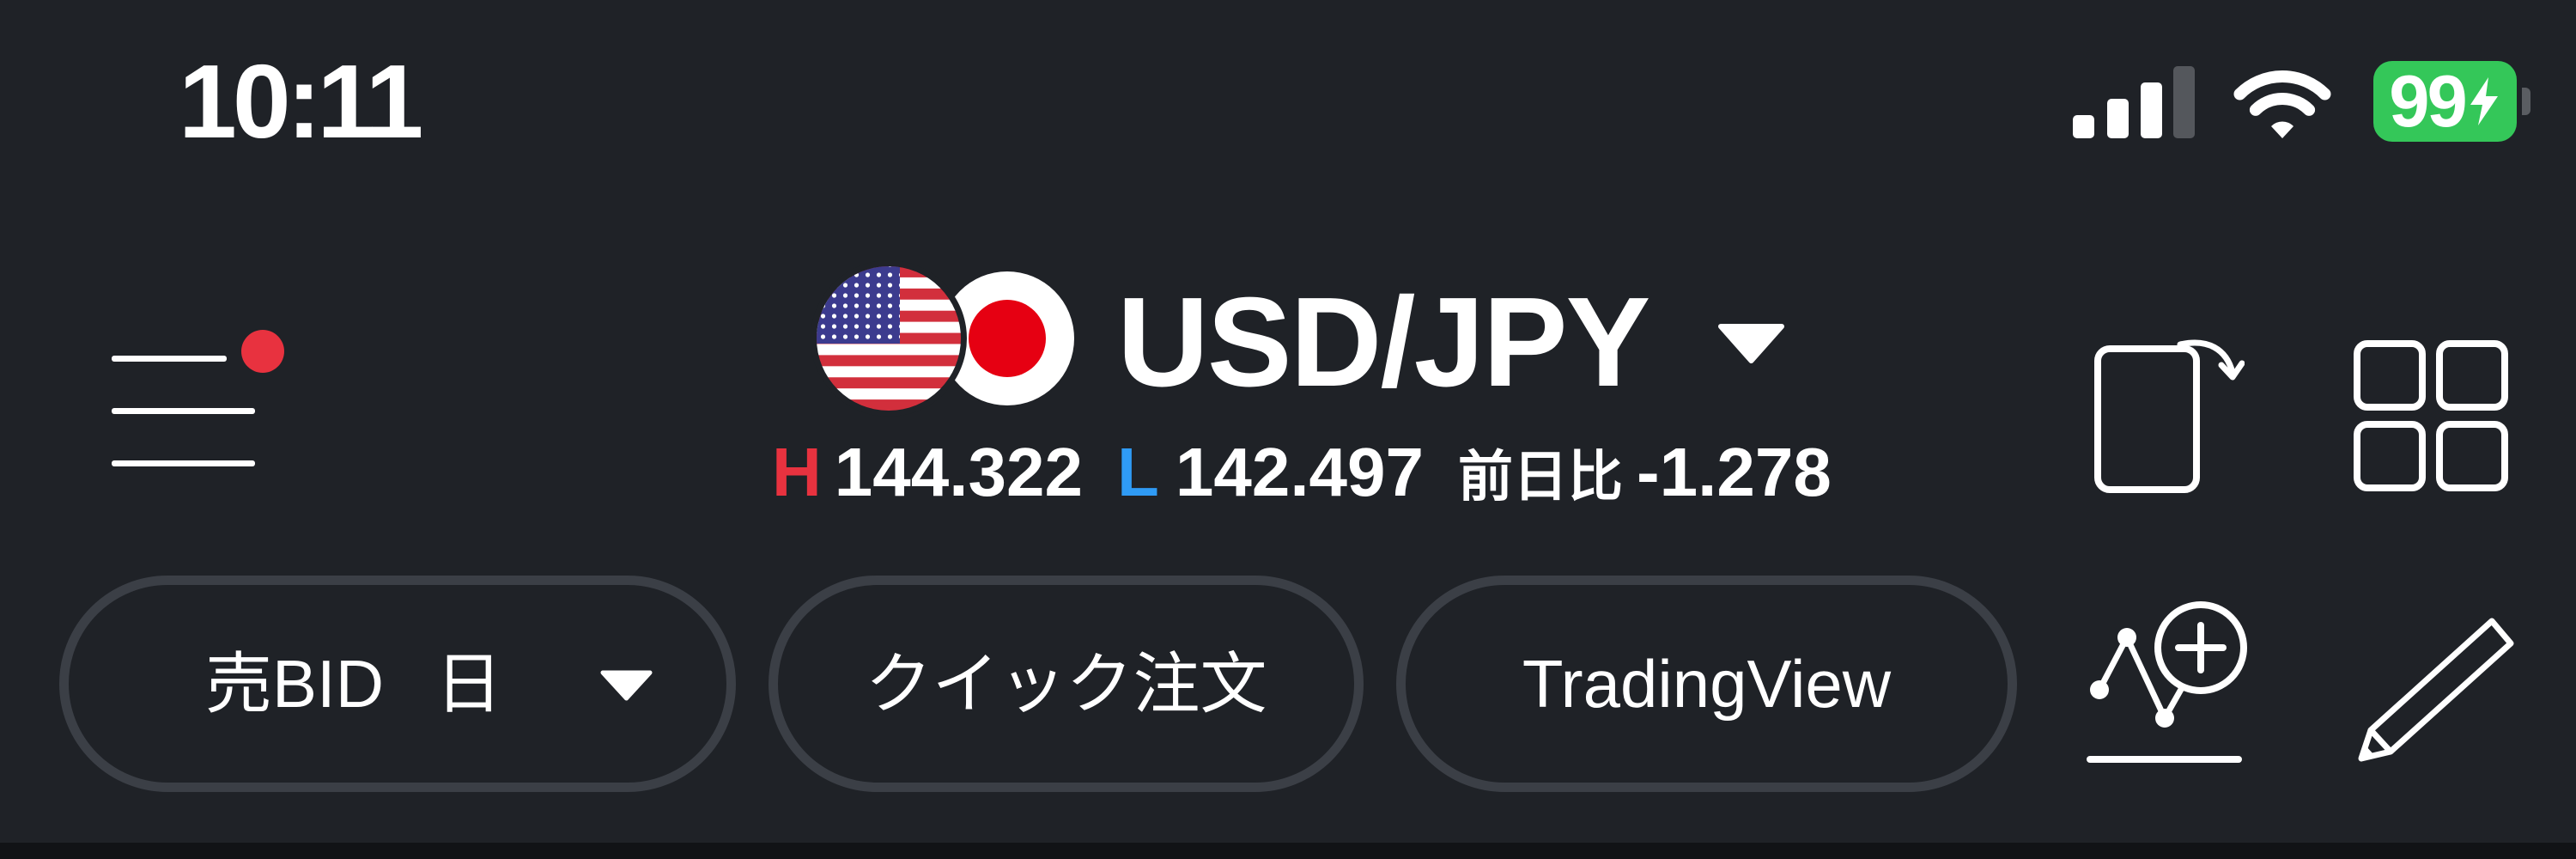 This screenshot has width=2576, height=859. Describe the element at coordinates (2170, 415) in the screenshot. I see `rotate-screen-icon` at that location.